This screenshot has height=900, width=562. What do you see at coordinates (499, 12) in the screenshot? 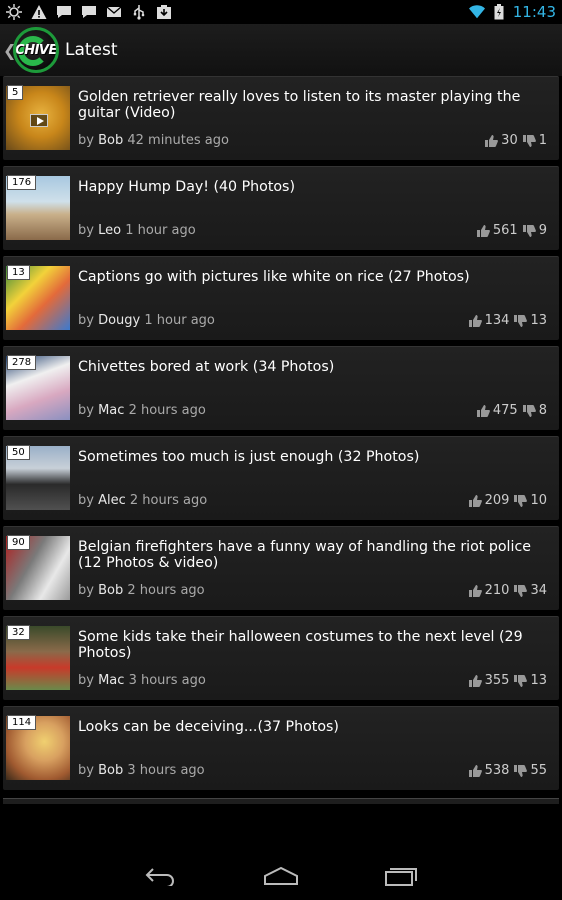
I see `battery-charging-icon` at bounding box center [499, 12].